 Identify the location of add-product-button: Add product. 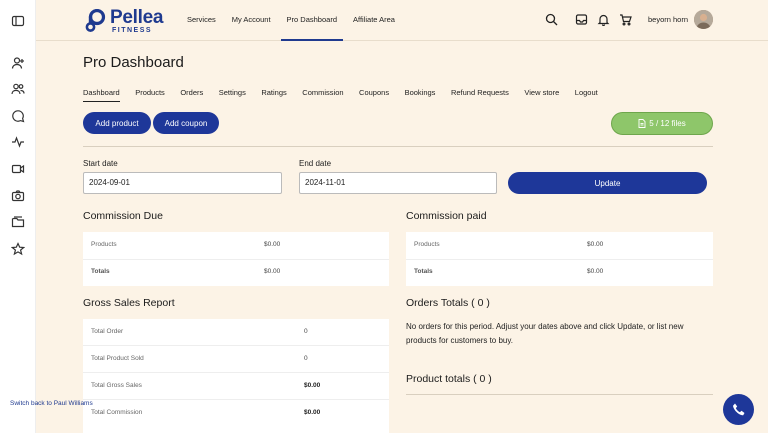
(117, 123).